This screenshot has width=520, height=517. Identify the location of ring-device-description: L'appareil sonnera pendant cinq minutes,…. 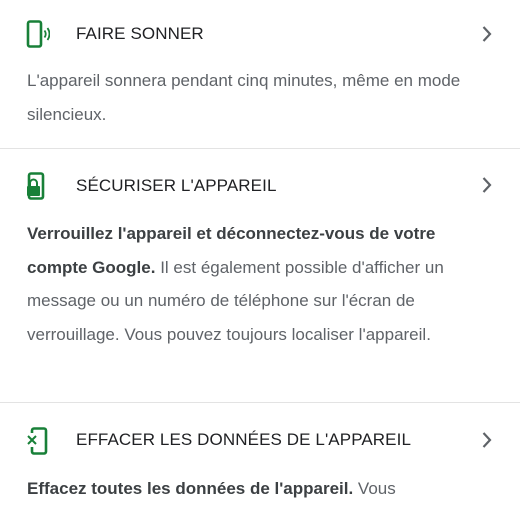
(247, 97).